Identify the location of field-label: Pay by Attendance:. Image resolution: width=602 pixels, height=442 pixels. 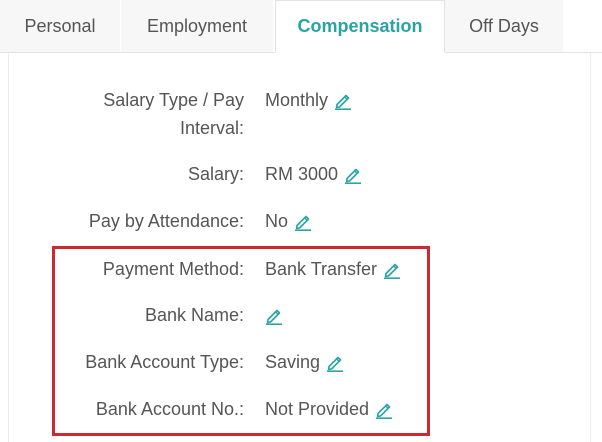
(166, 221).